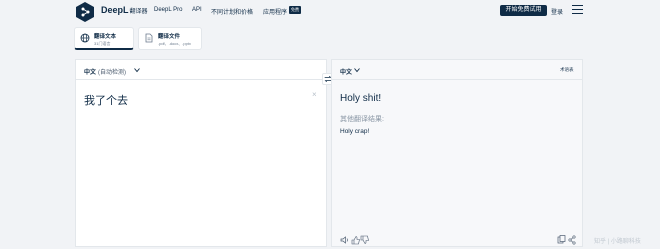 The height and width of the screenshot is (249, 660). I want to click on start-free-trial-button: 开始免费试用, so click(523, 10).